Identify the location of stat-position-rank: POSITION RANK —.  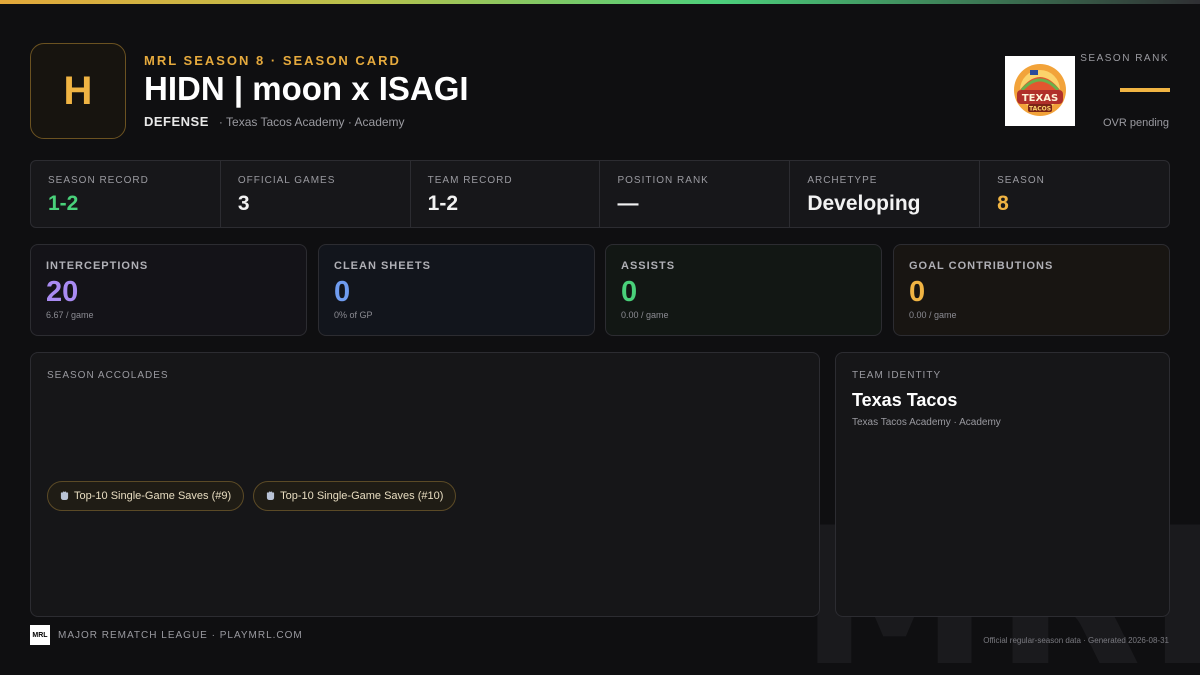
(695, 194).